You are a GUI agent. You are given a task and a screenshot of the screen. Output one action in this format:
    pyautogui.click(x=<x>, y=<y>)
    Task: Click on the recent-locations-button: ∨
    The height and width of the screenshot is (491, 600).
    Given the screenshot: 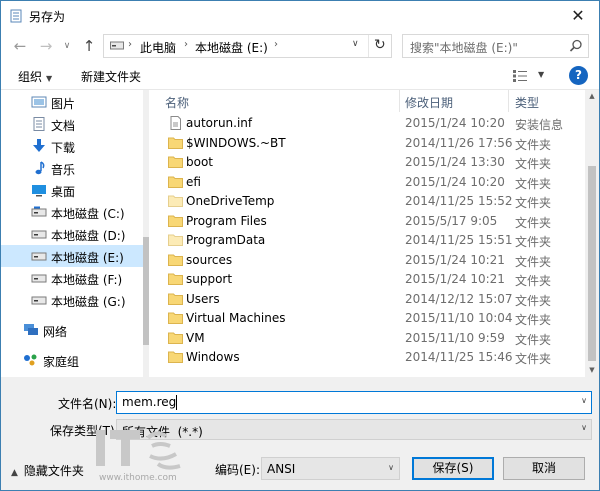 What is the action you would take?
    pyautogui.click(x=67, y=46)
    